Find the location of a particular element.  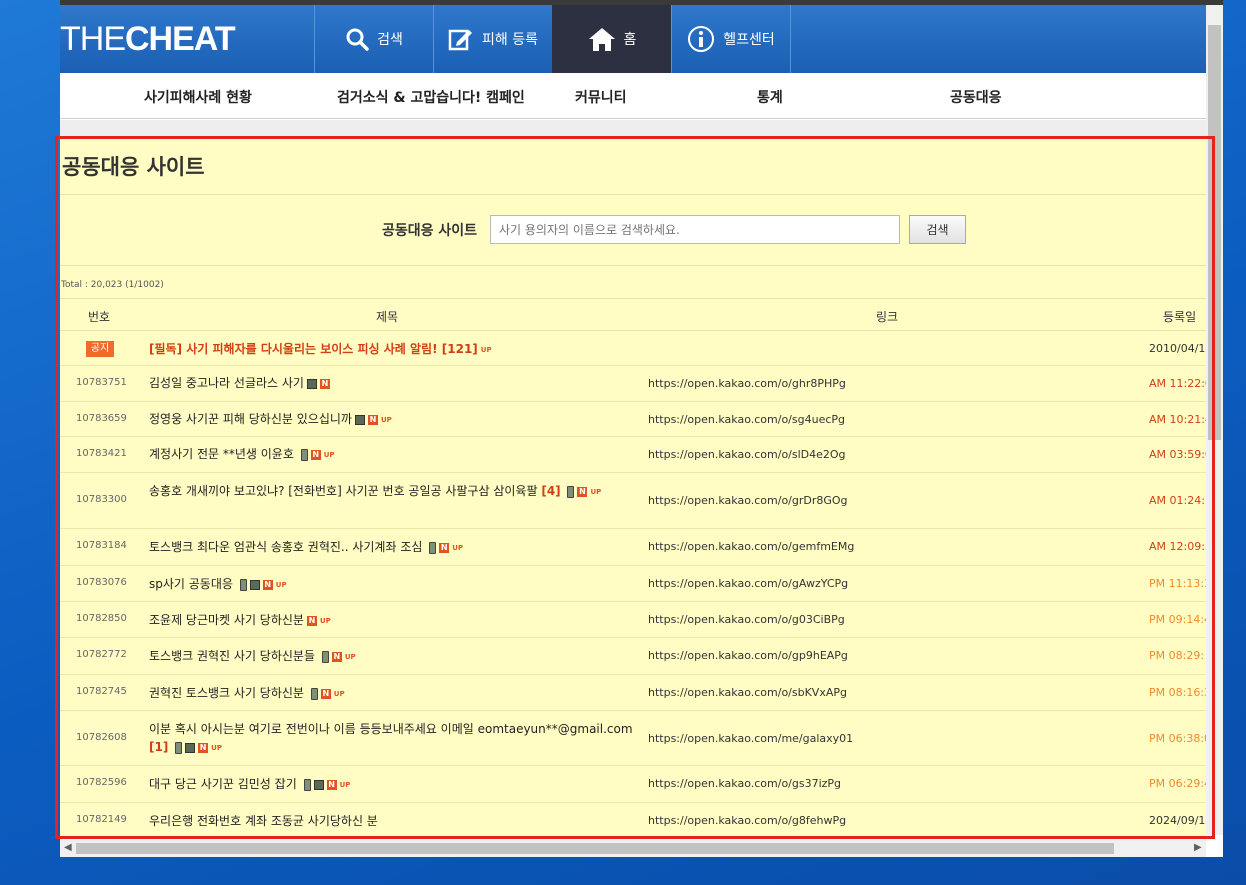

content-gap is located at coordinates (633, 128).